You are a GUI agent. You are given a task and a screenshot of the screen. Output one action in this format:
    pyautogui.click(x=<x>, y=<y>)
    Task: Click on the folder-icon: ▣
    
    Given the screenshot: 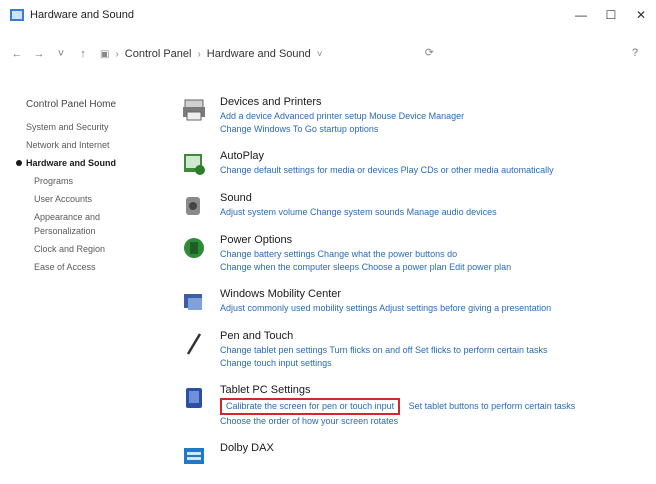 What is the action you would take?
    pyautogui.click(x=105, y=54)
    